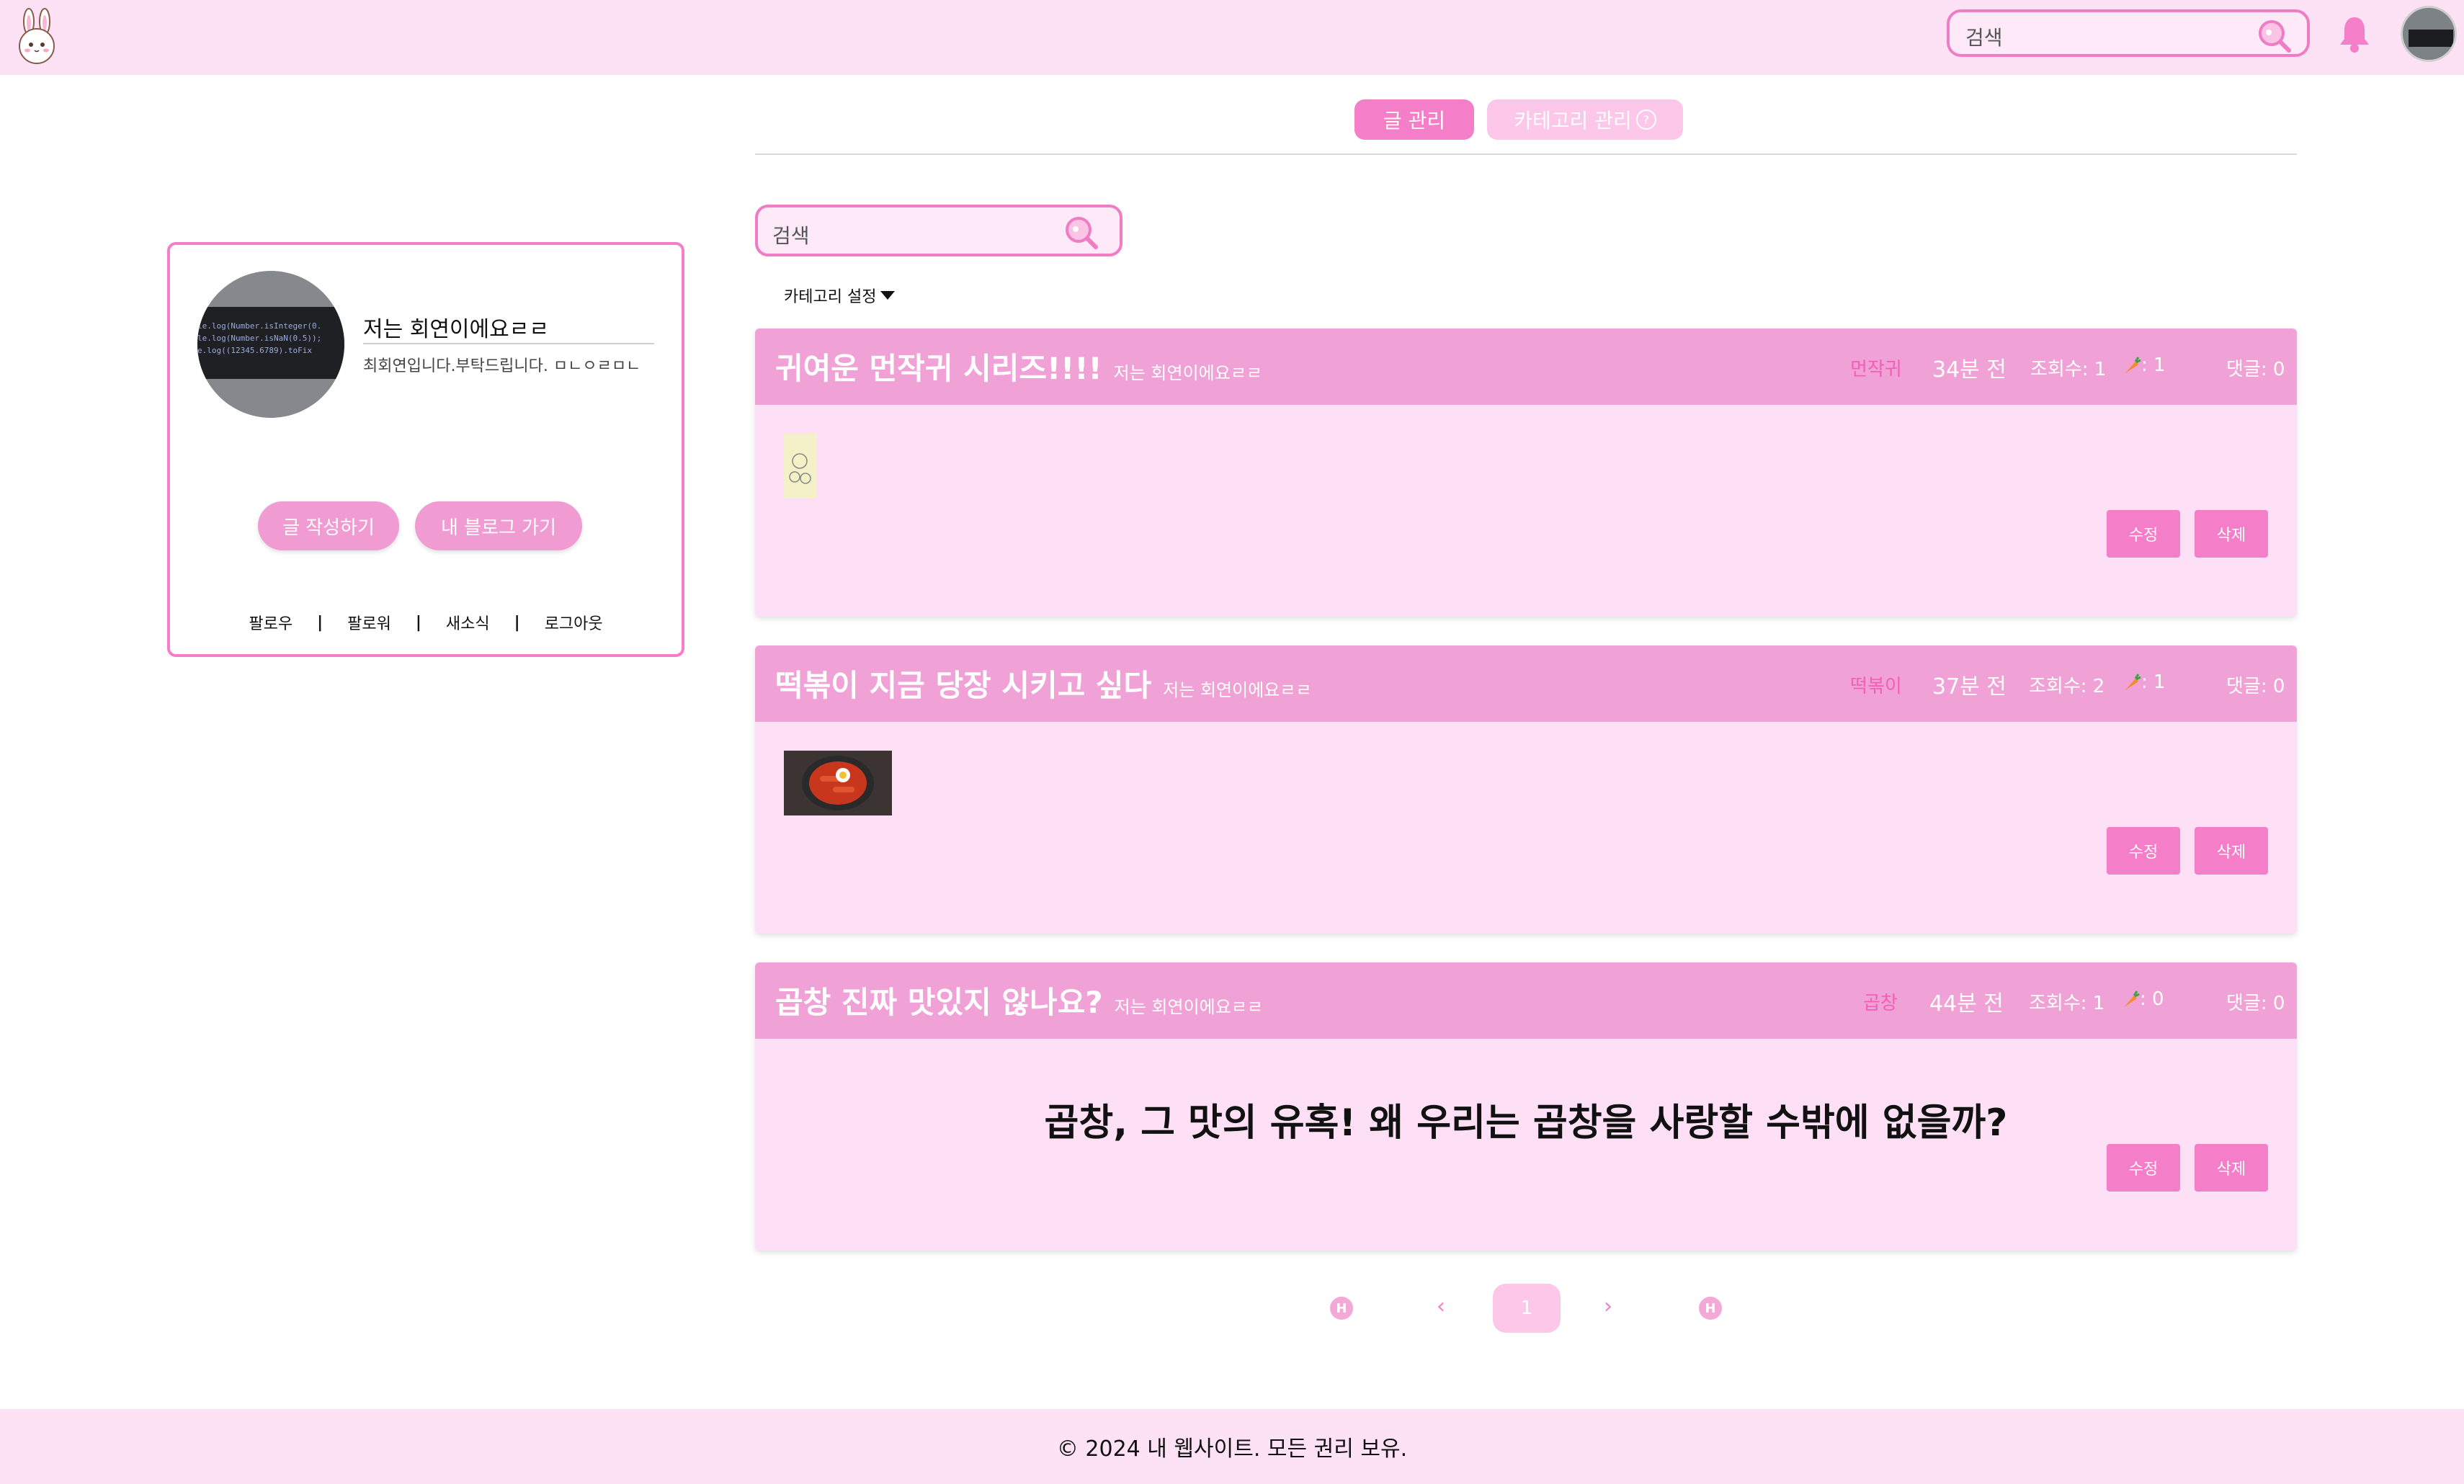 The width and height of the screenshot is (2464, 1484). I want to click on first-page-button: H, so click(1341, 1308).